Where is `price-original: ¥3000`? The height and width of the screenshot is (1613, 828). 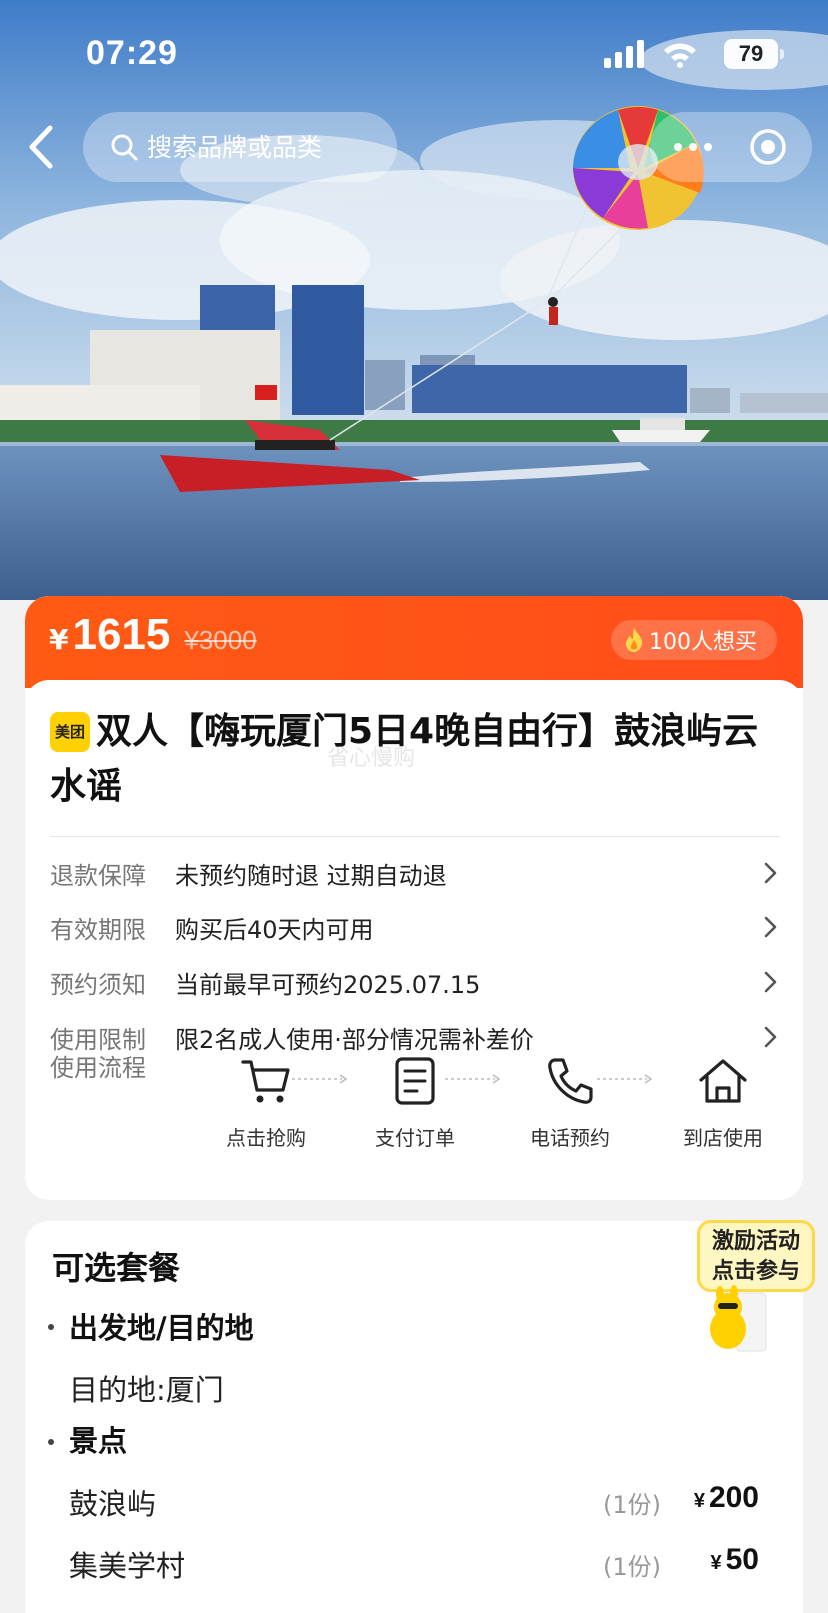 price-original: ¥3000 is located at coordinates (220, 640).